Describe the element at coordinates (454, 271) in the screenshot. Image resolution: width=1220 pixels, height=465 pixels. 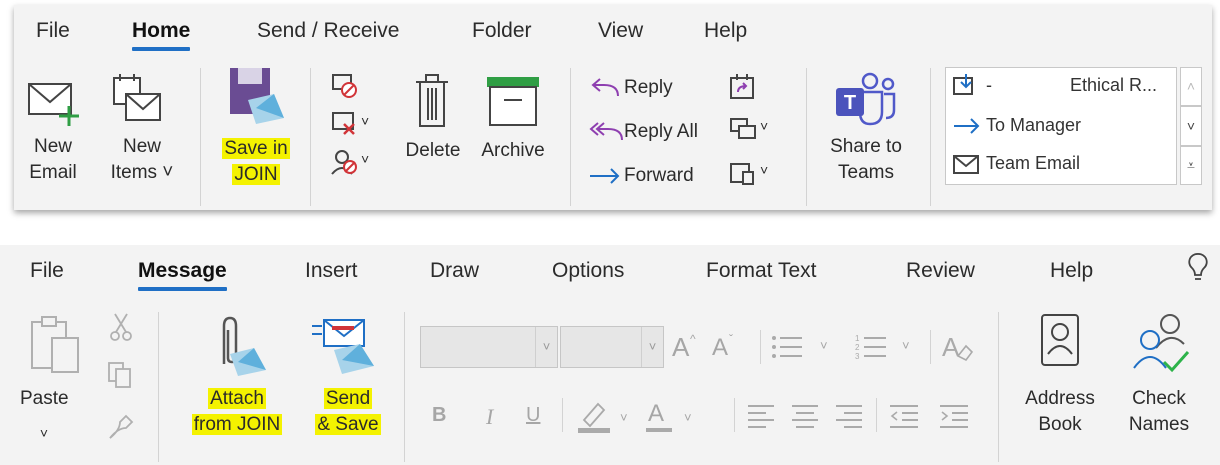
I see `tab-draw: Draw` at that location.